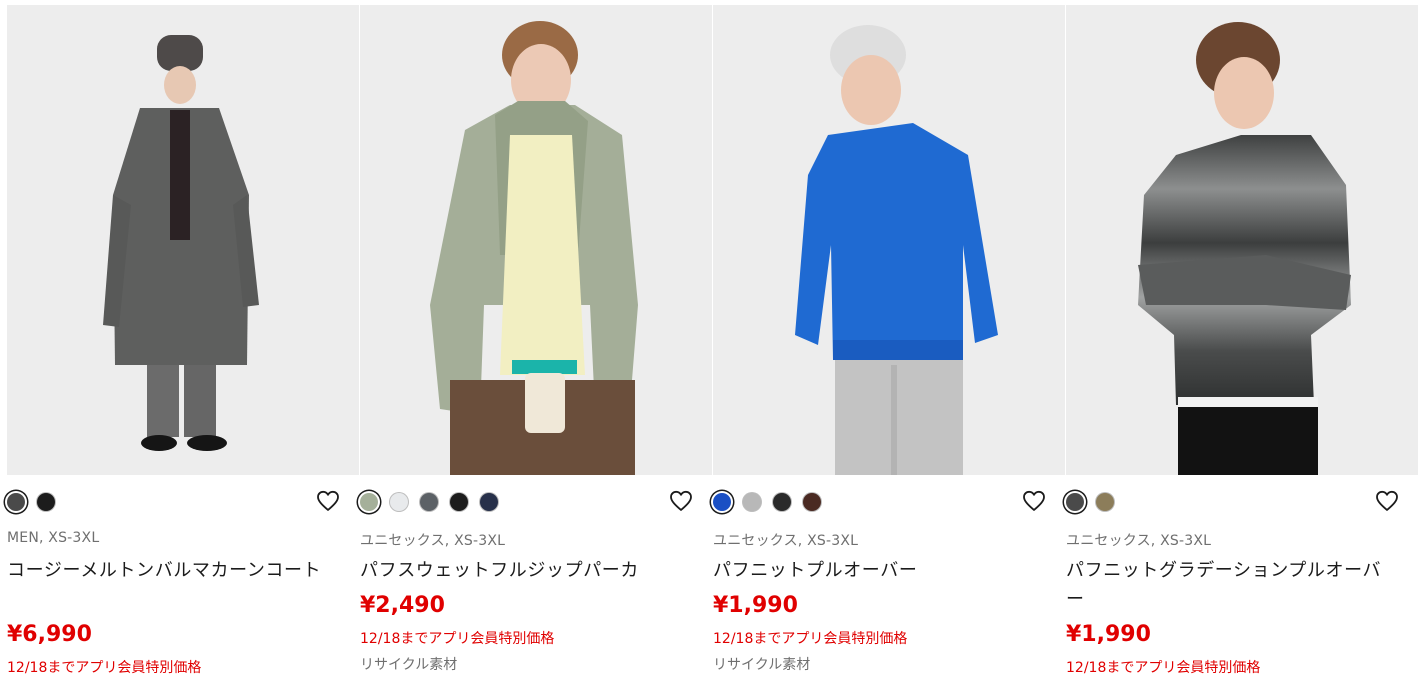 The height and width of the screenshot is (679, 1424). I want to click on product-price: ¥2,490, so click(402, 605).